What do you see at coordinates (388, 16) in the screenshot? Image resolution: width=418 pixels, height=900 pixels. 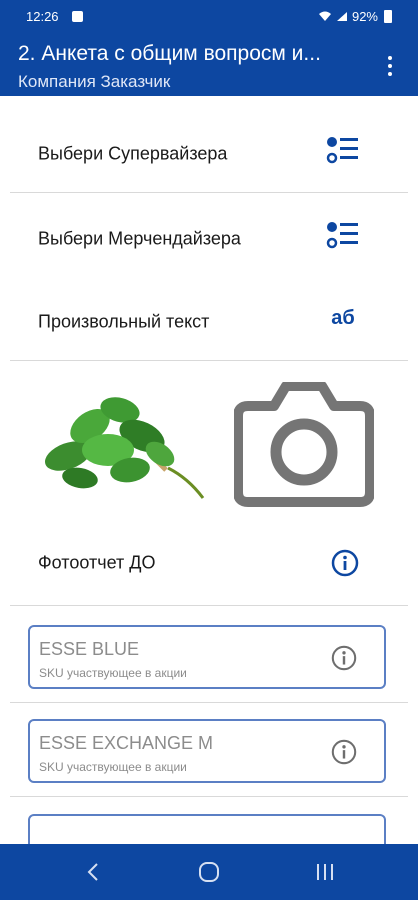 I see `battery-icon` at bounding box center [388, 16].